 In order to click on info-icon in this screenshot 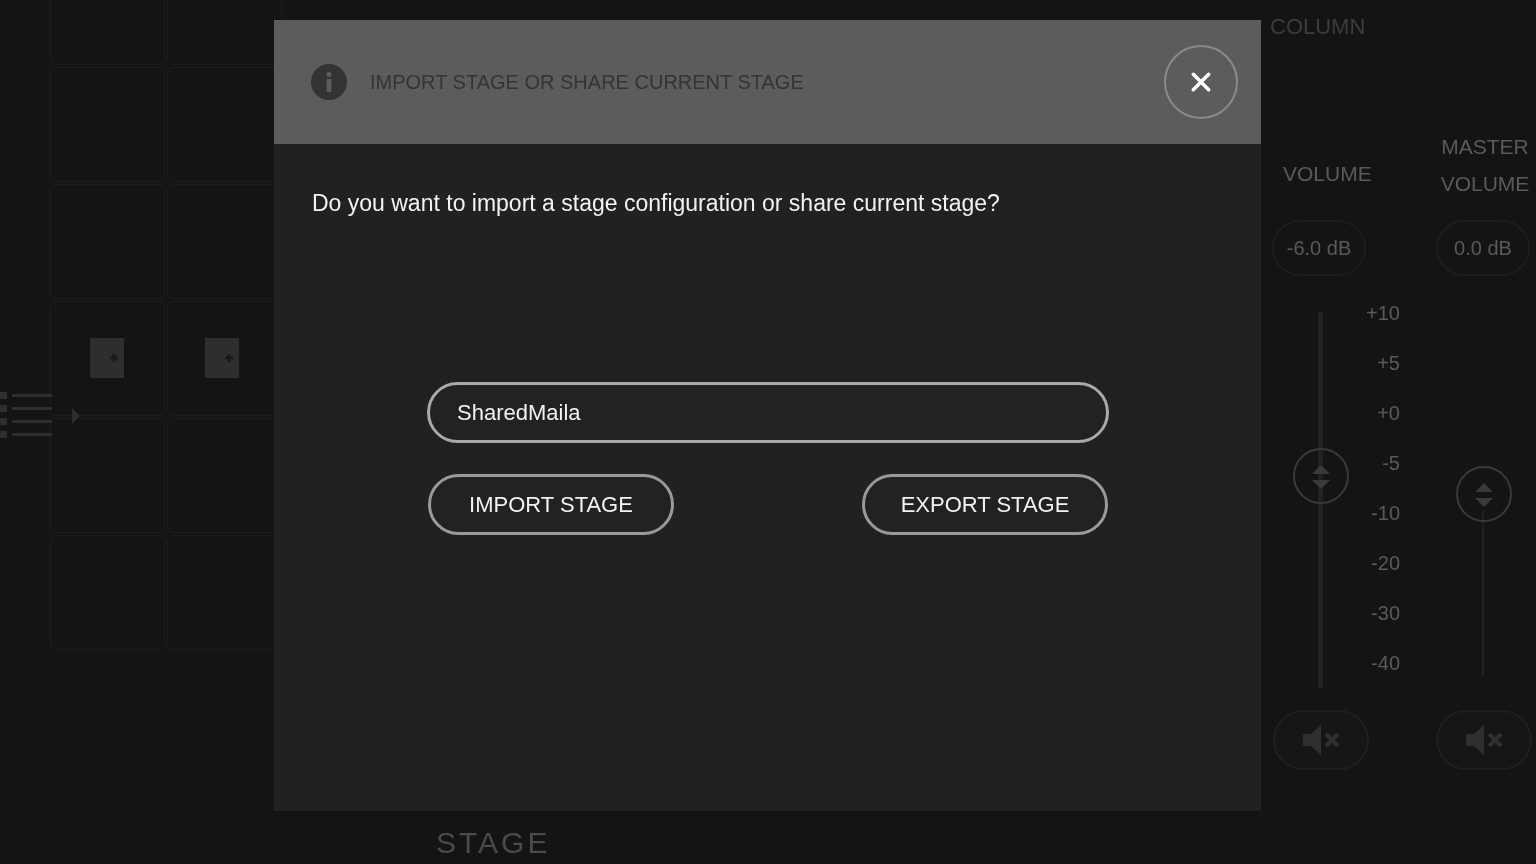, I will do `click(329, 82)`.